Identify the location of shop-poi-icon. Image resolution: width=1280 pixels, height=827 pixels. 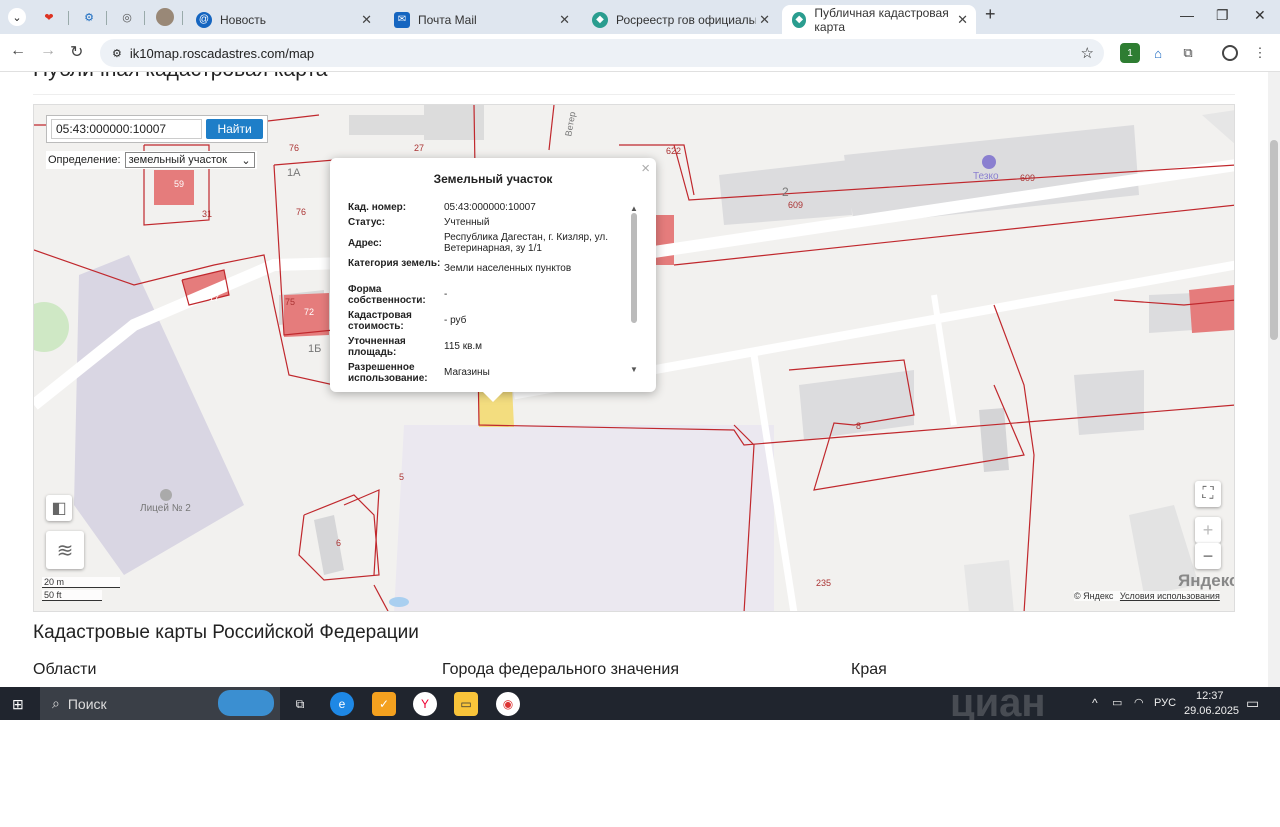
(989, 162).